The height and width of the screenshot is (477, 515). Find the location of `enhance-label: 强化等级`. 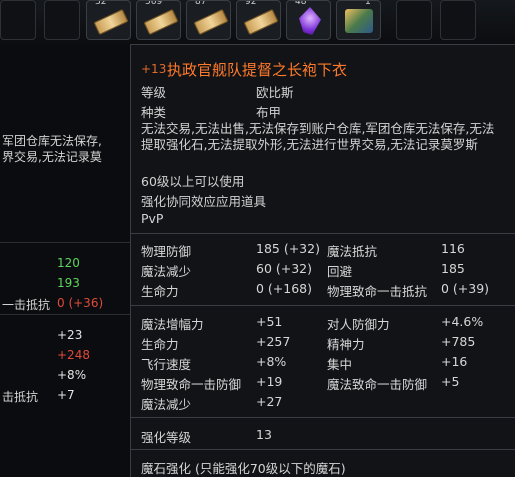

enhance-label: 强化等级 is located at coordinates (166, 437).